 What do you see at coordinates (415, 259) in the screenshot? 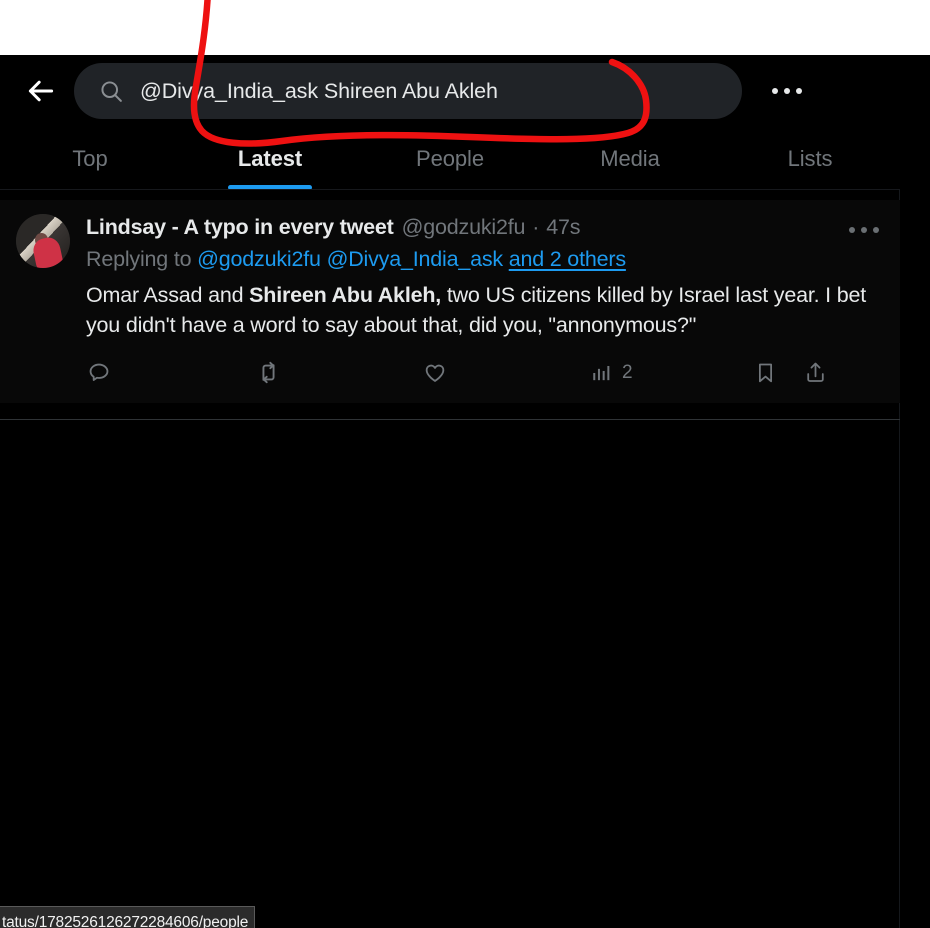
I see `reply-mention-divya-india-ask: @Divya_India_ask` at bounding box center [415, 259].